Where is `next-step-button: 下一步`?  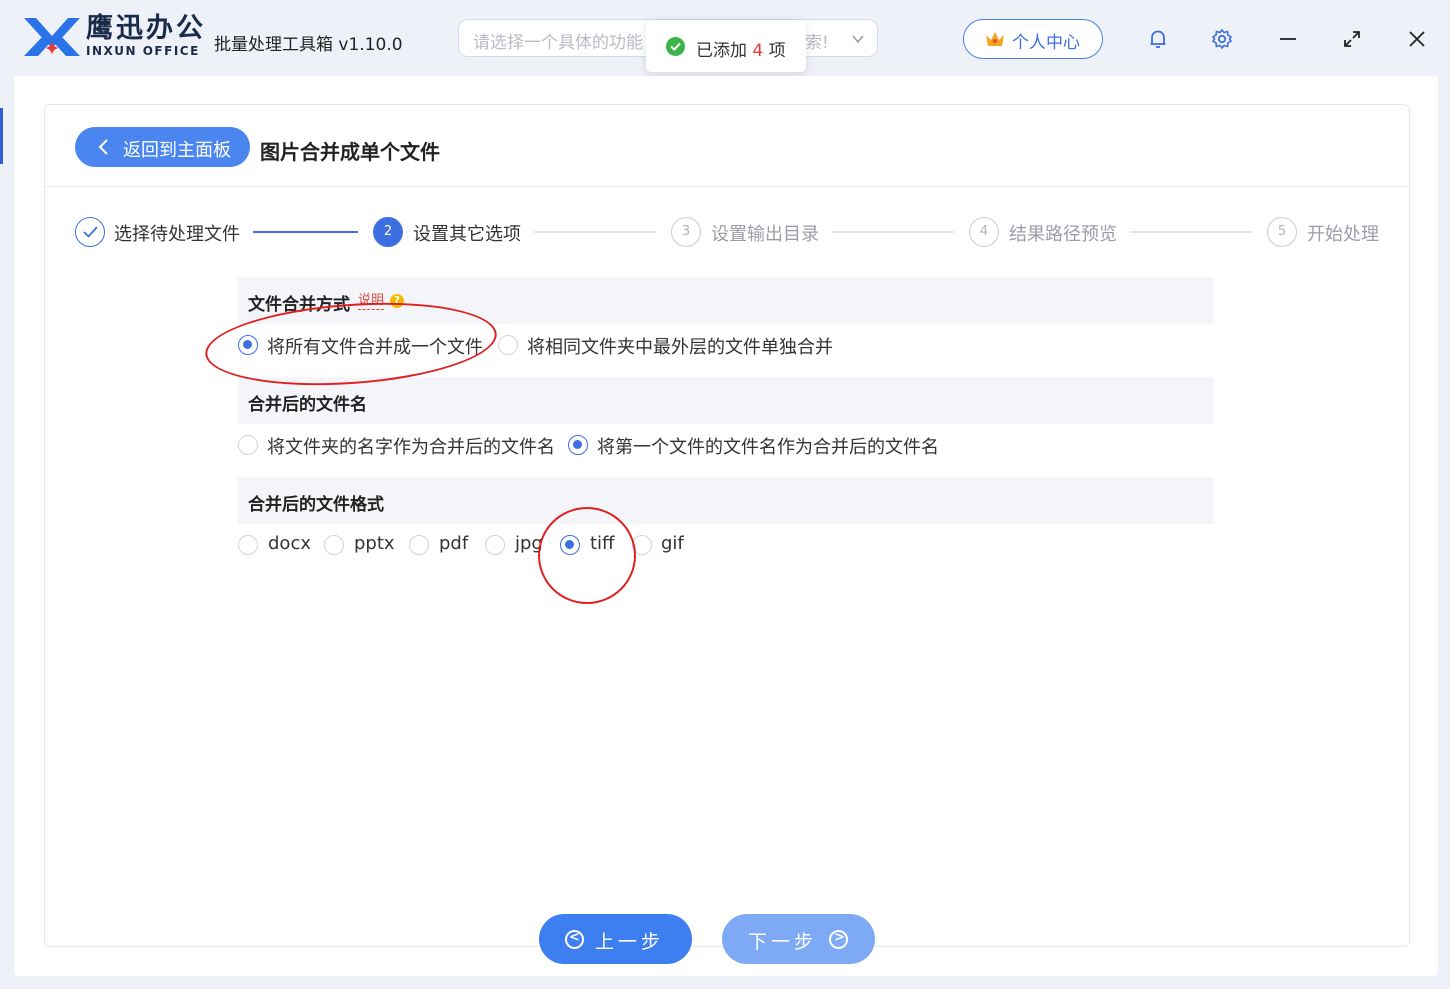 next-step-button: 下一步 is located at coordinates (798, 939).